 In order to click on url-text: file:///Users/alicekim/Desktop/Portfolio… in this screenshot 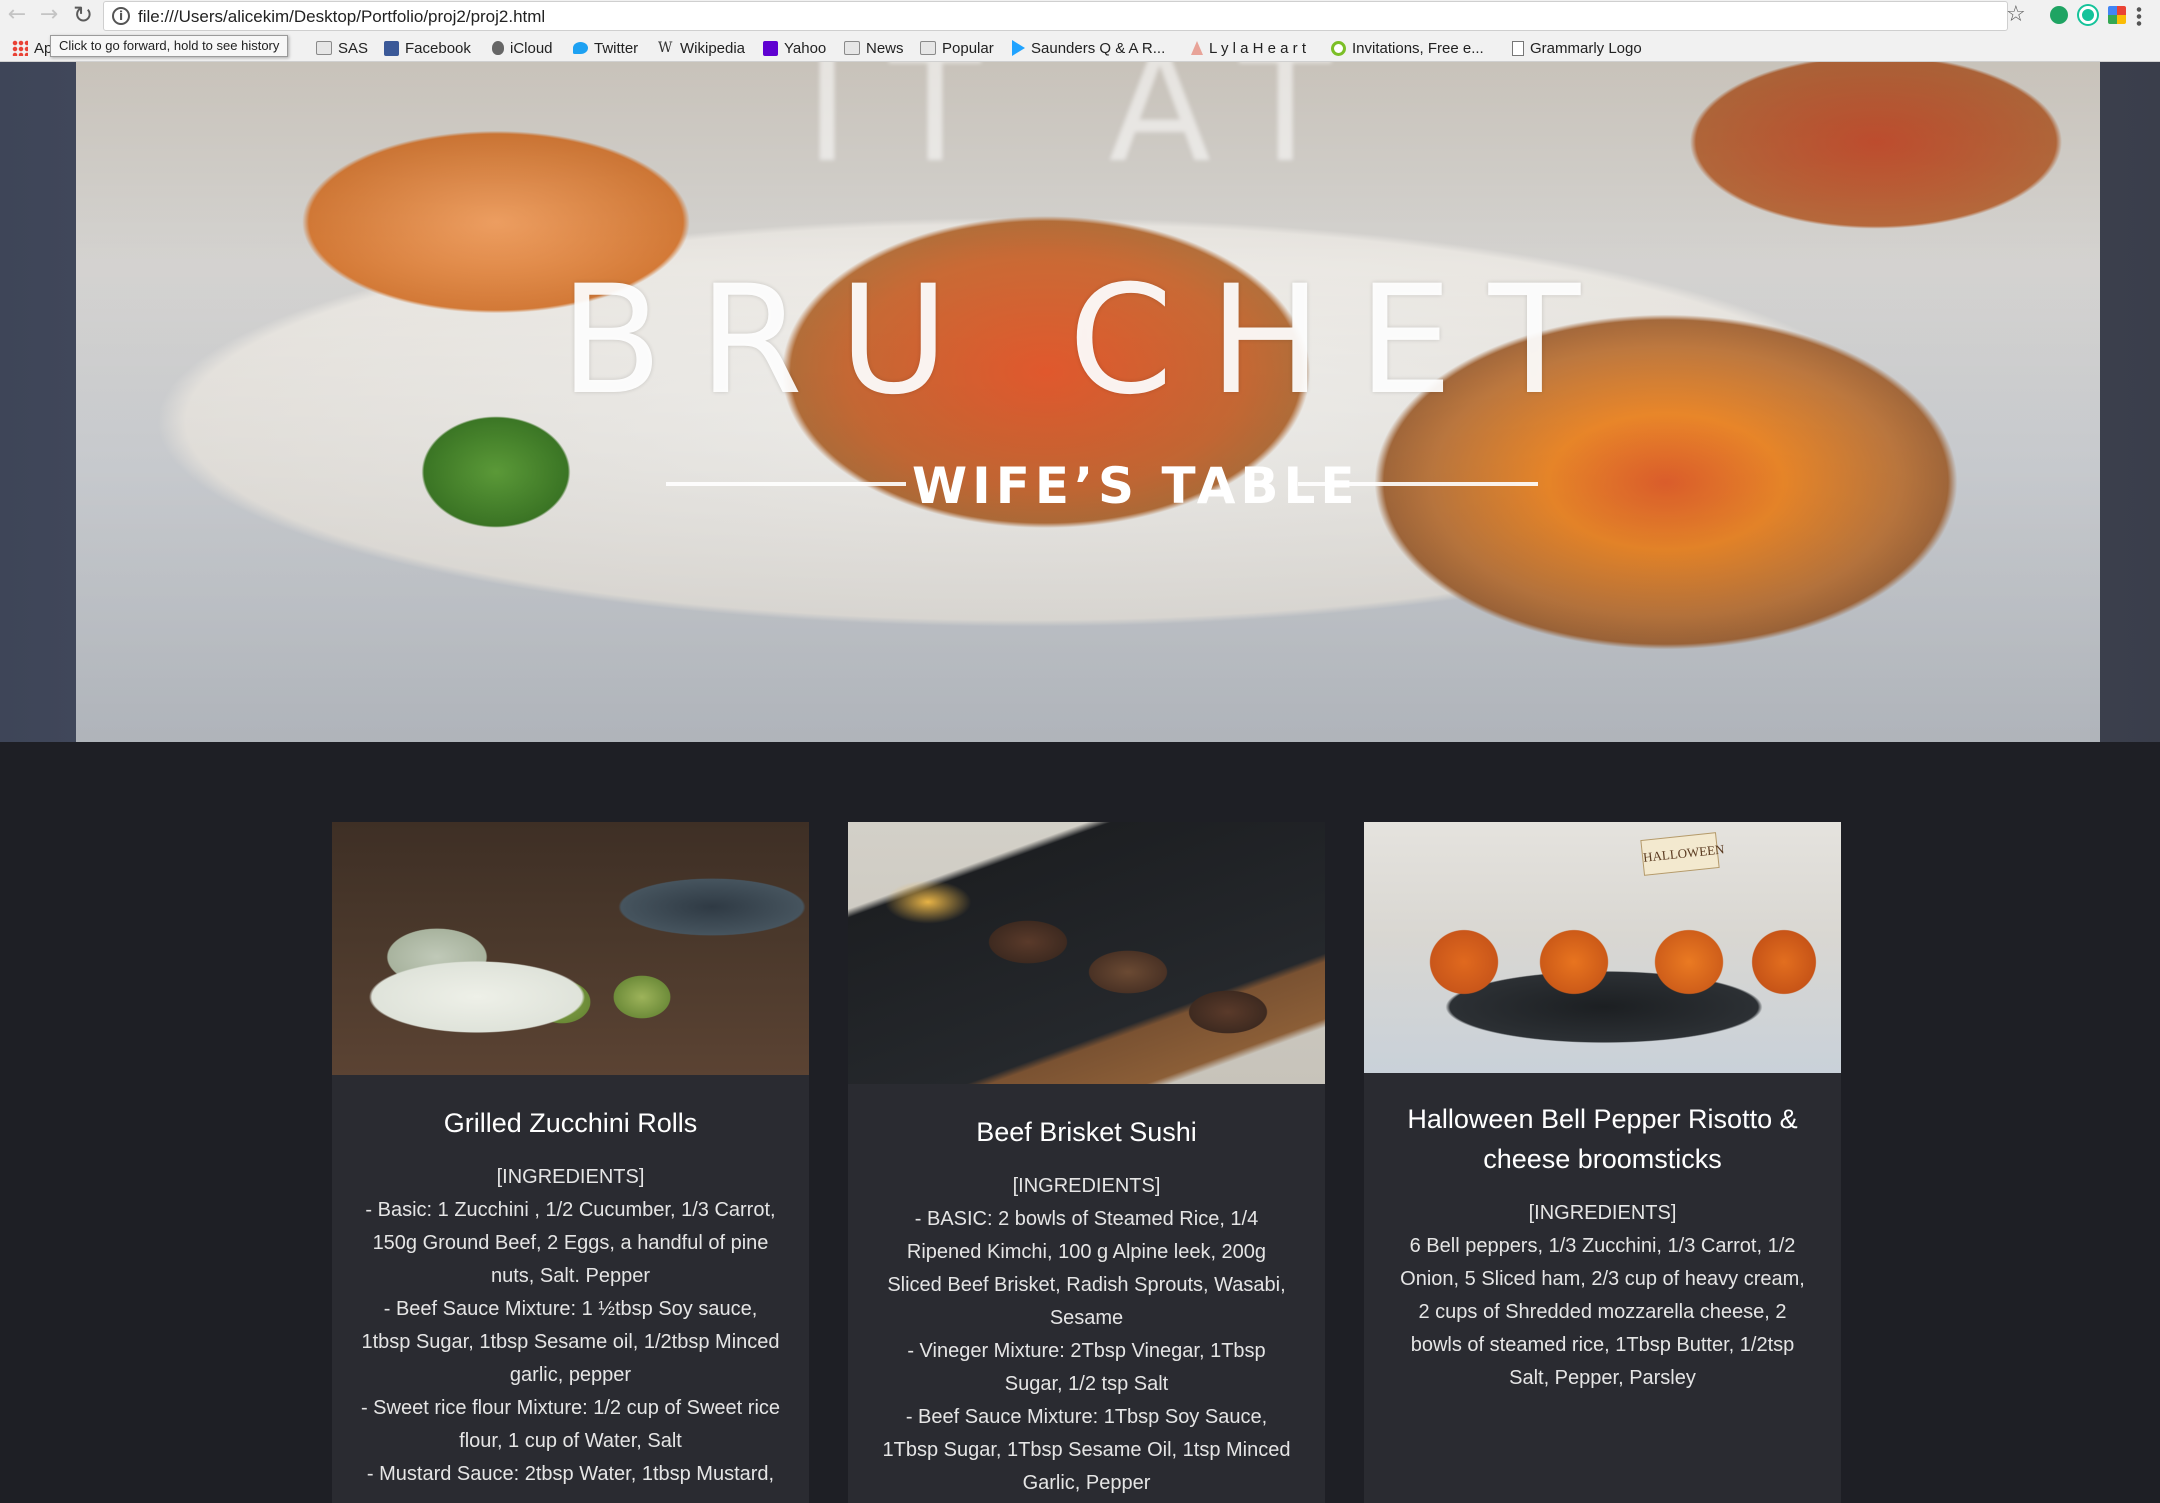, I will do `click(341, 17)`.